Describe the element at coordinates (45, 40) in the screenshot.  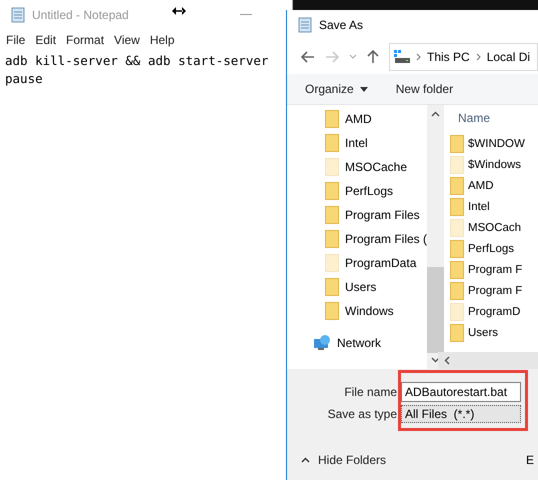
I see `menu-item: Edit` at that location.